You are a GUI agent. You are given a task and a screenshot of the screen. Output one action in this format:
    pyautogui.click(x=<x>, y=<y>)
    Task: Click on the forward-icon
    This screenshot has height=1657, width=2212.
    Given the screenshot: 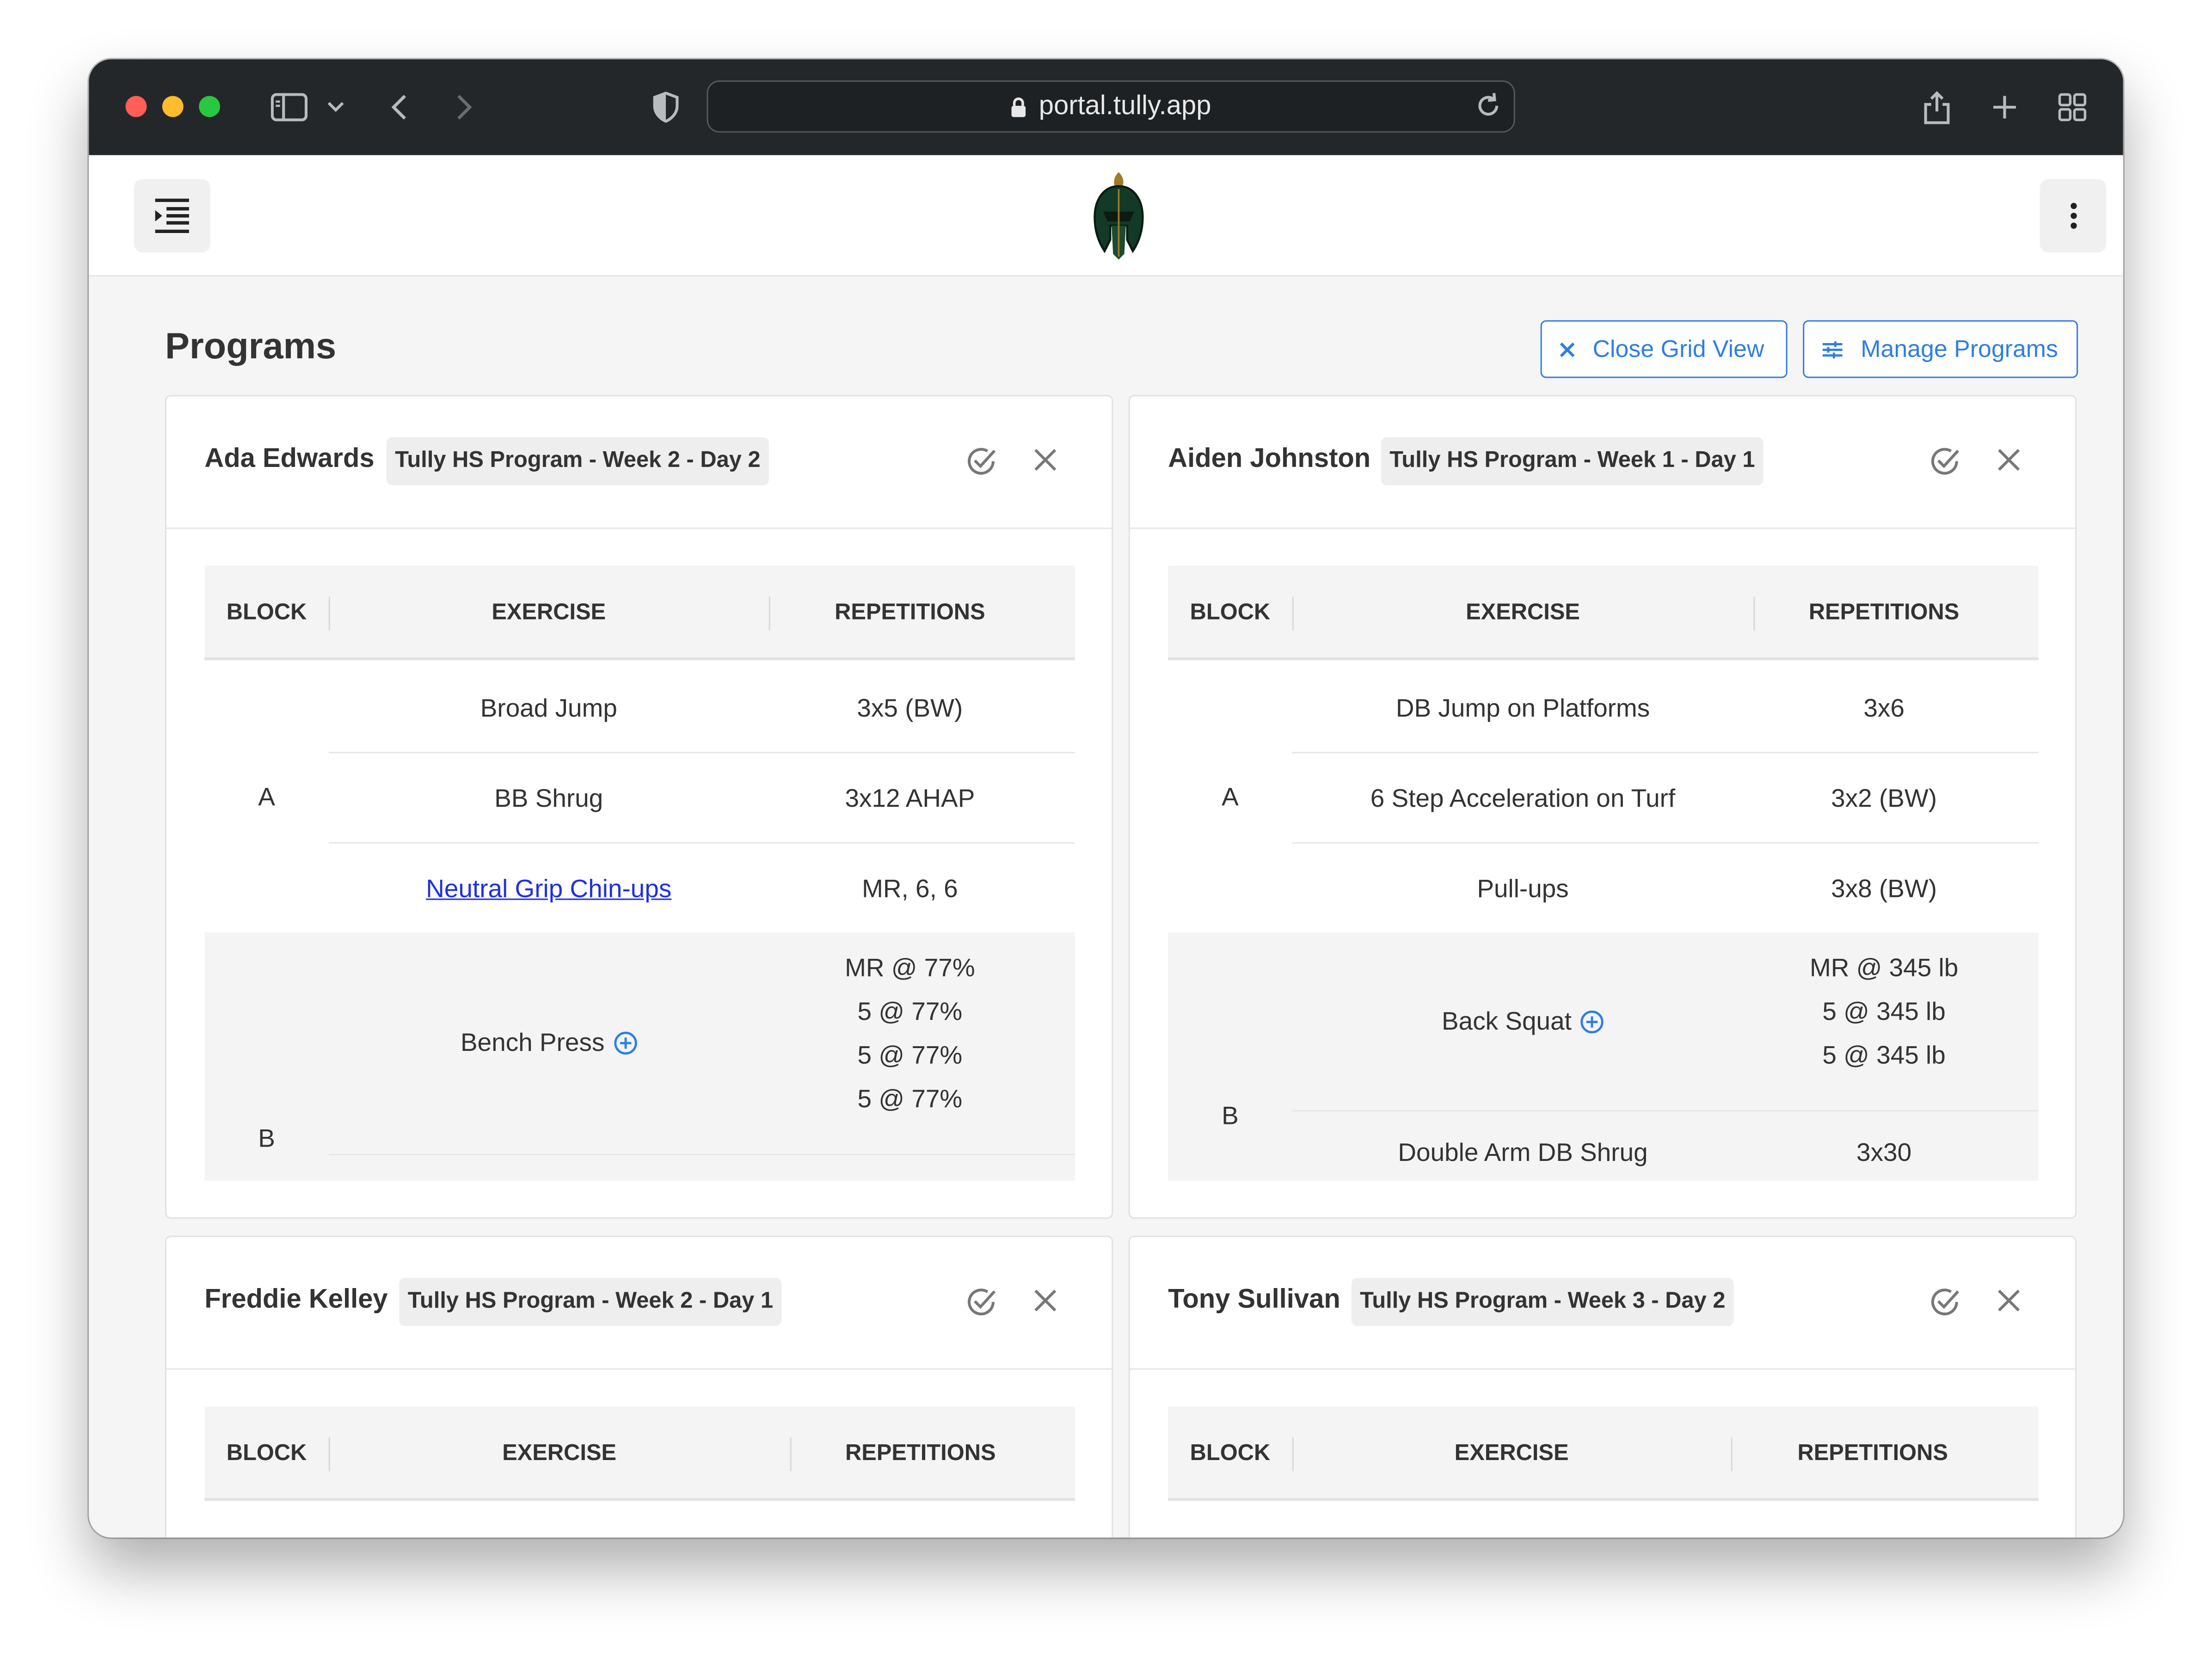 What is the action you would take?
    pyautogui.click(x=464, y=107)
    